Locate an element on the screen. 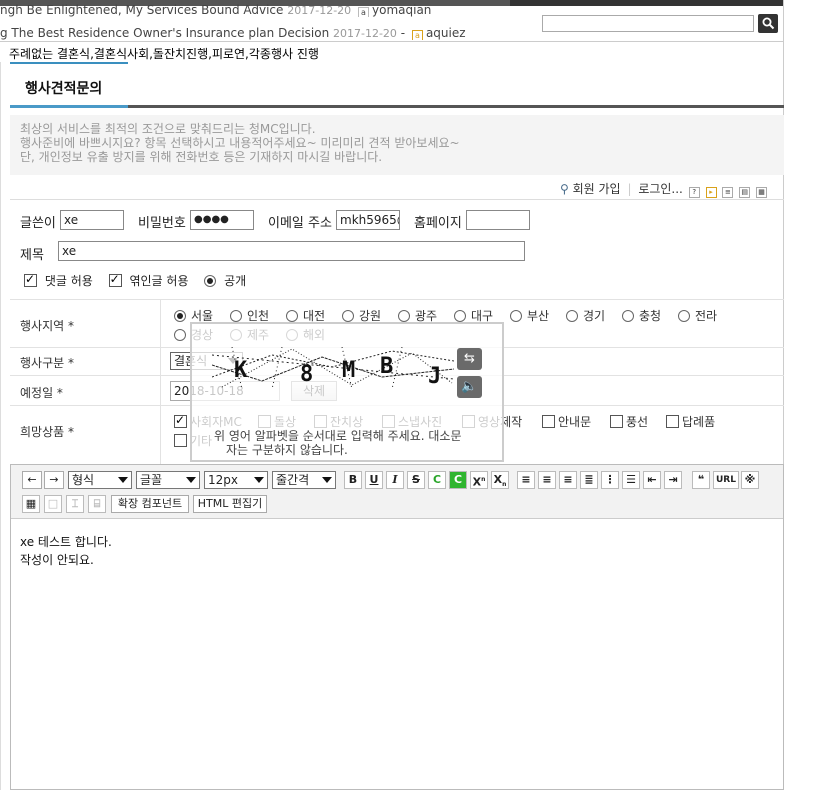 Image resolution: width=836 pixels, height=790 pixels. writer-input: xe is located at coordinates (92, 220).